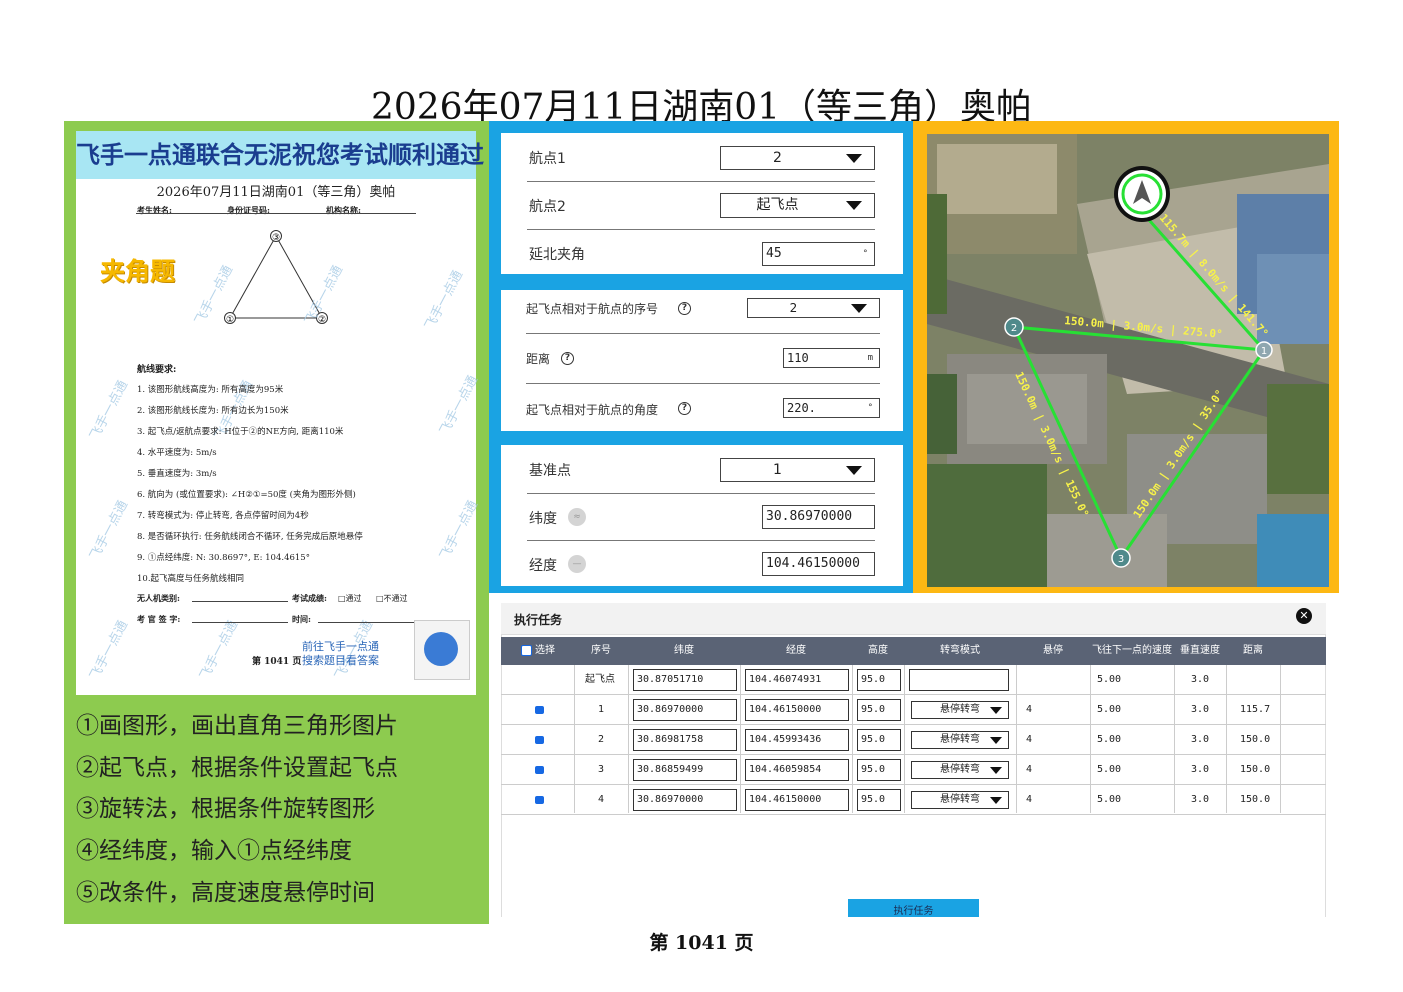 The width and height of the screenshot is (1403, 992). I want to click on col-header-distance: 距离, so click(1253, 650).